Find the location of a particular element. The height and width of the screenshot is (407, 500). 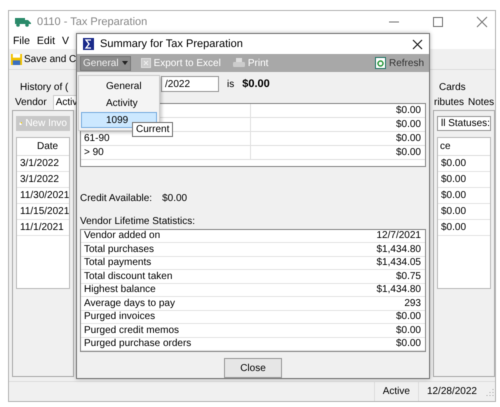

dialog-title: Summary for Tax Preparation is located at coordinates (172, 44).